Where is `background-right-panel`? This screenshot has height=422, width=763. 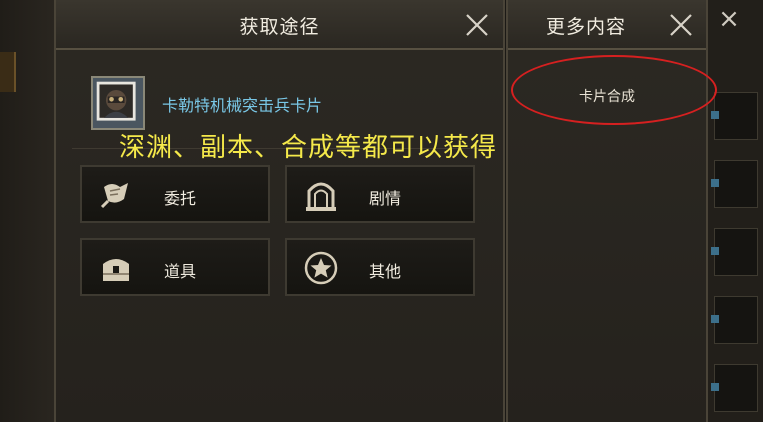 background-right-panel is located at coordinates (734, 211).